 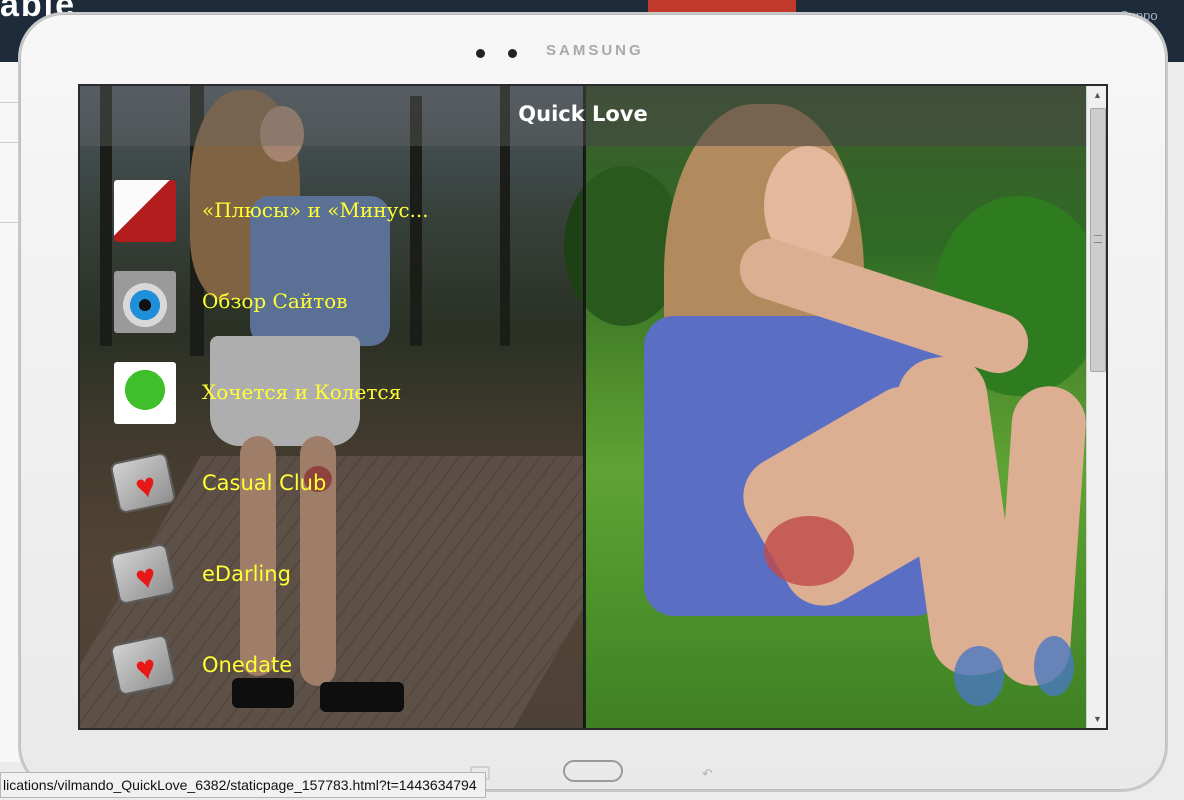 I want to click on camera-dot, so click(x=480, y=53).